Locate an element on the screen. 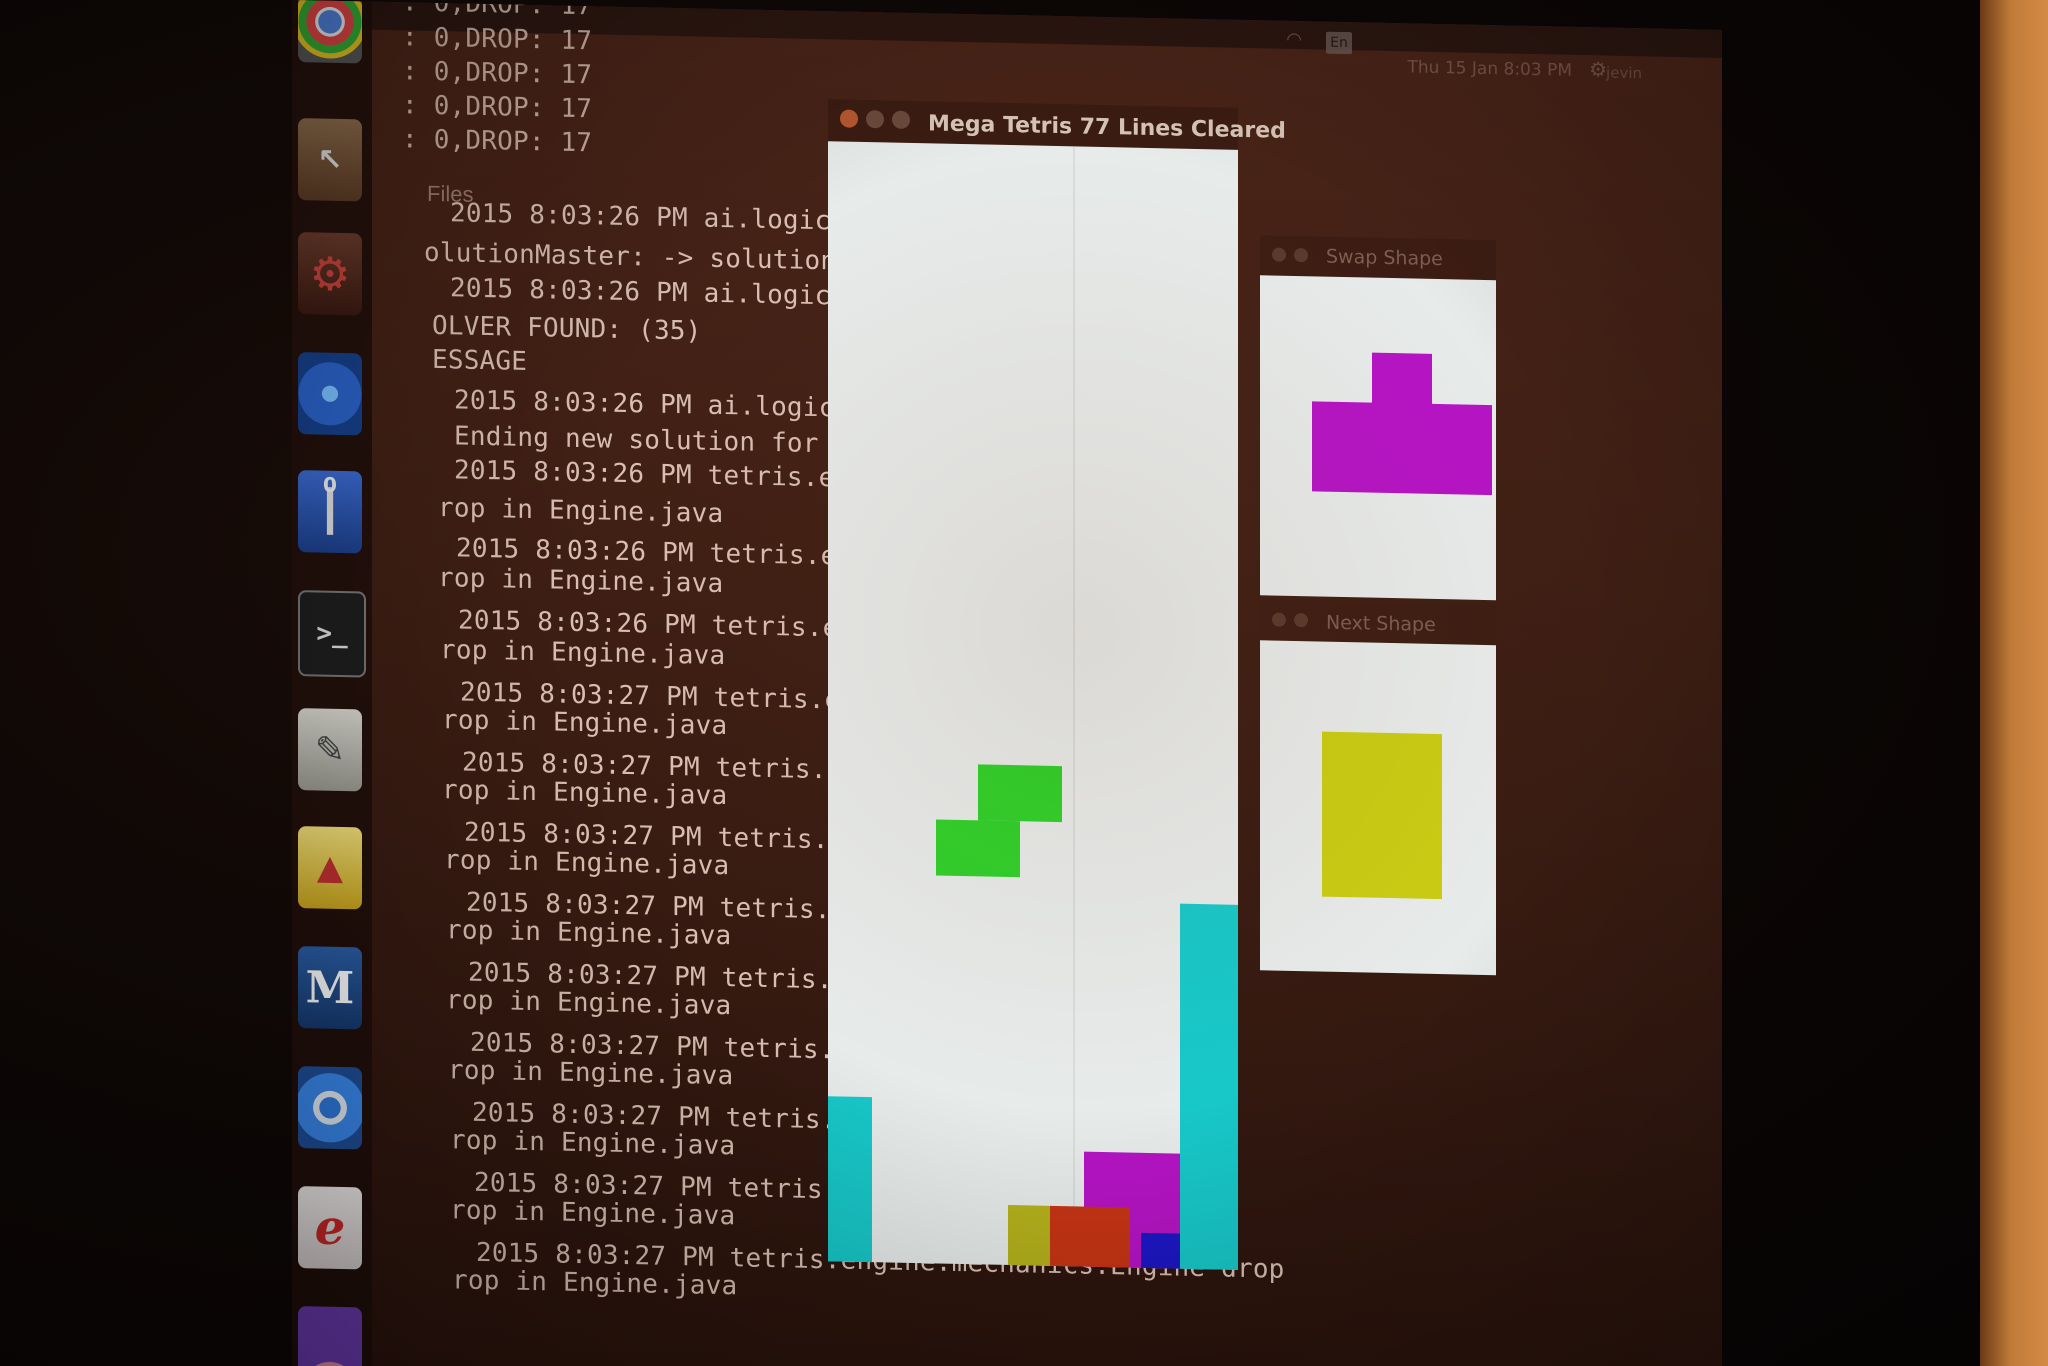  close-button is located at coordinates (849, 118).